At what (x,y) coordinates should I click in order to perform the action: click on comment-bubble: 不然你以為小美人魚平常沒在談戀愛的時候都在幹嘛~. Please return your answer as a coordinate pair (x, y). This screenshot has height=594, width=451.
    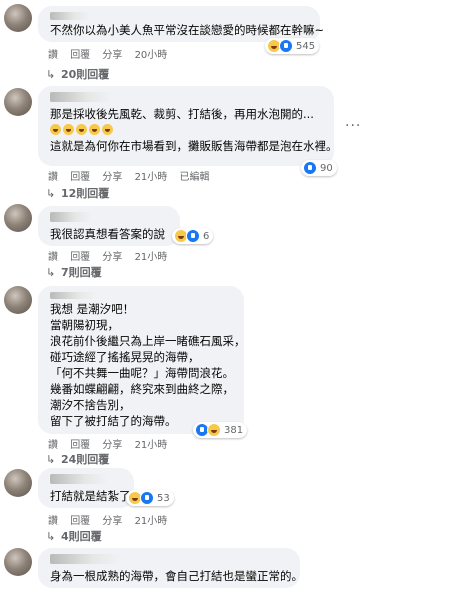
    Looking at the image, I should click on (181, 24).